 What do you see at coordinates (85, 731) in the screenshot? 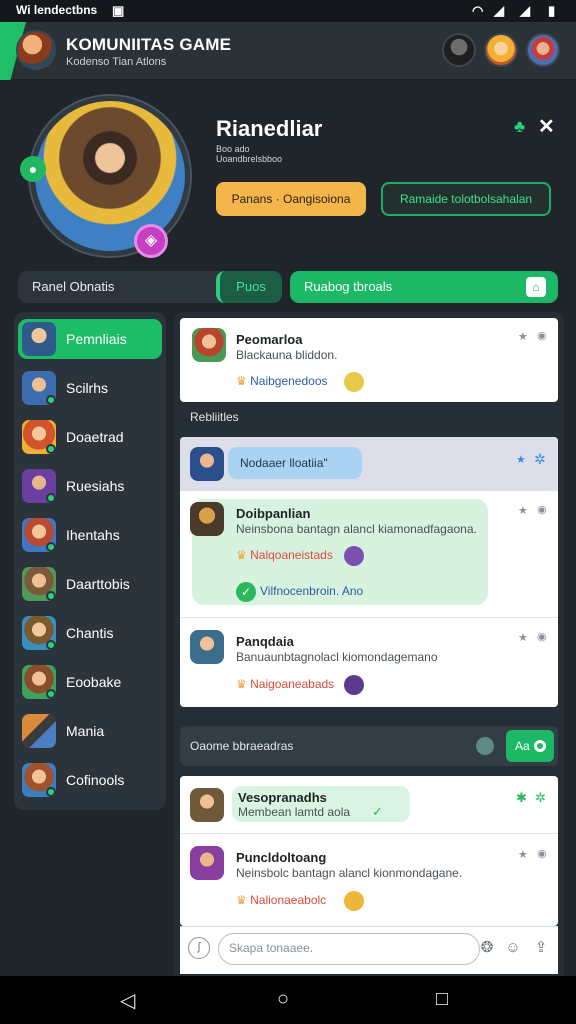
I see `sidebar-item-label: Mania` at bounding box center [85, 731].